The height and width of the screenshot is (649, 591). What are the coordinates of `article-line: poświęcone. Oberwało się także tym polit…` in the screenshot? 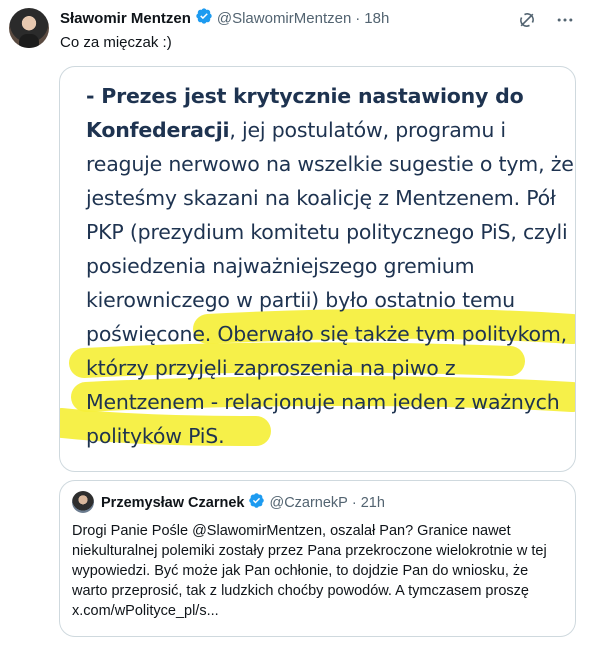 It's located at (326, 334).